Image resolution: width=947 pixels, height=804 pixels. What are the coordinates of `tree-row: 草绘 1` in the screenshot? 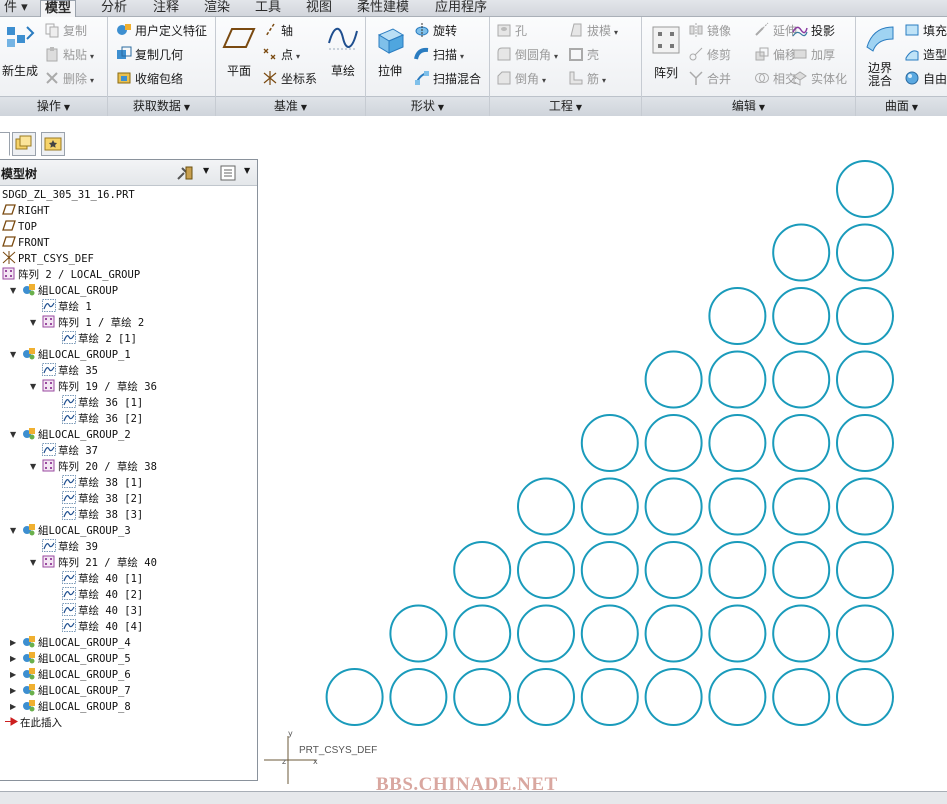 It's located at (67, 307).